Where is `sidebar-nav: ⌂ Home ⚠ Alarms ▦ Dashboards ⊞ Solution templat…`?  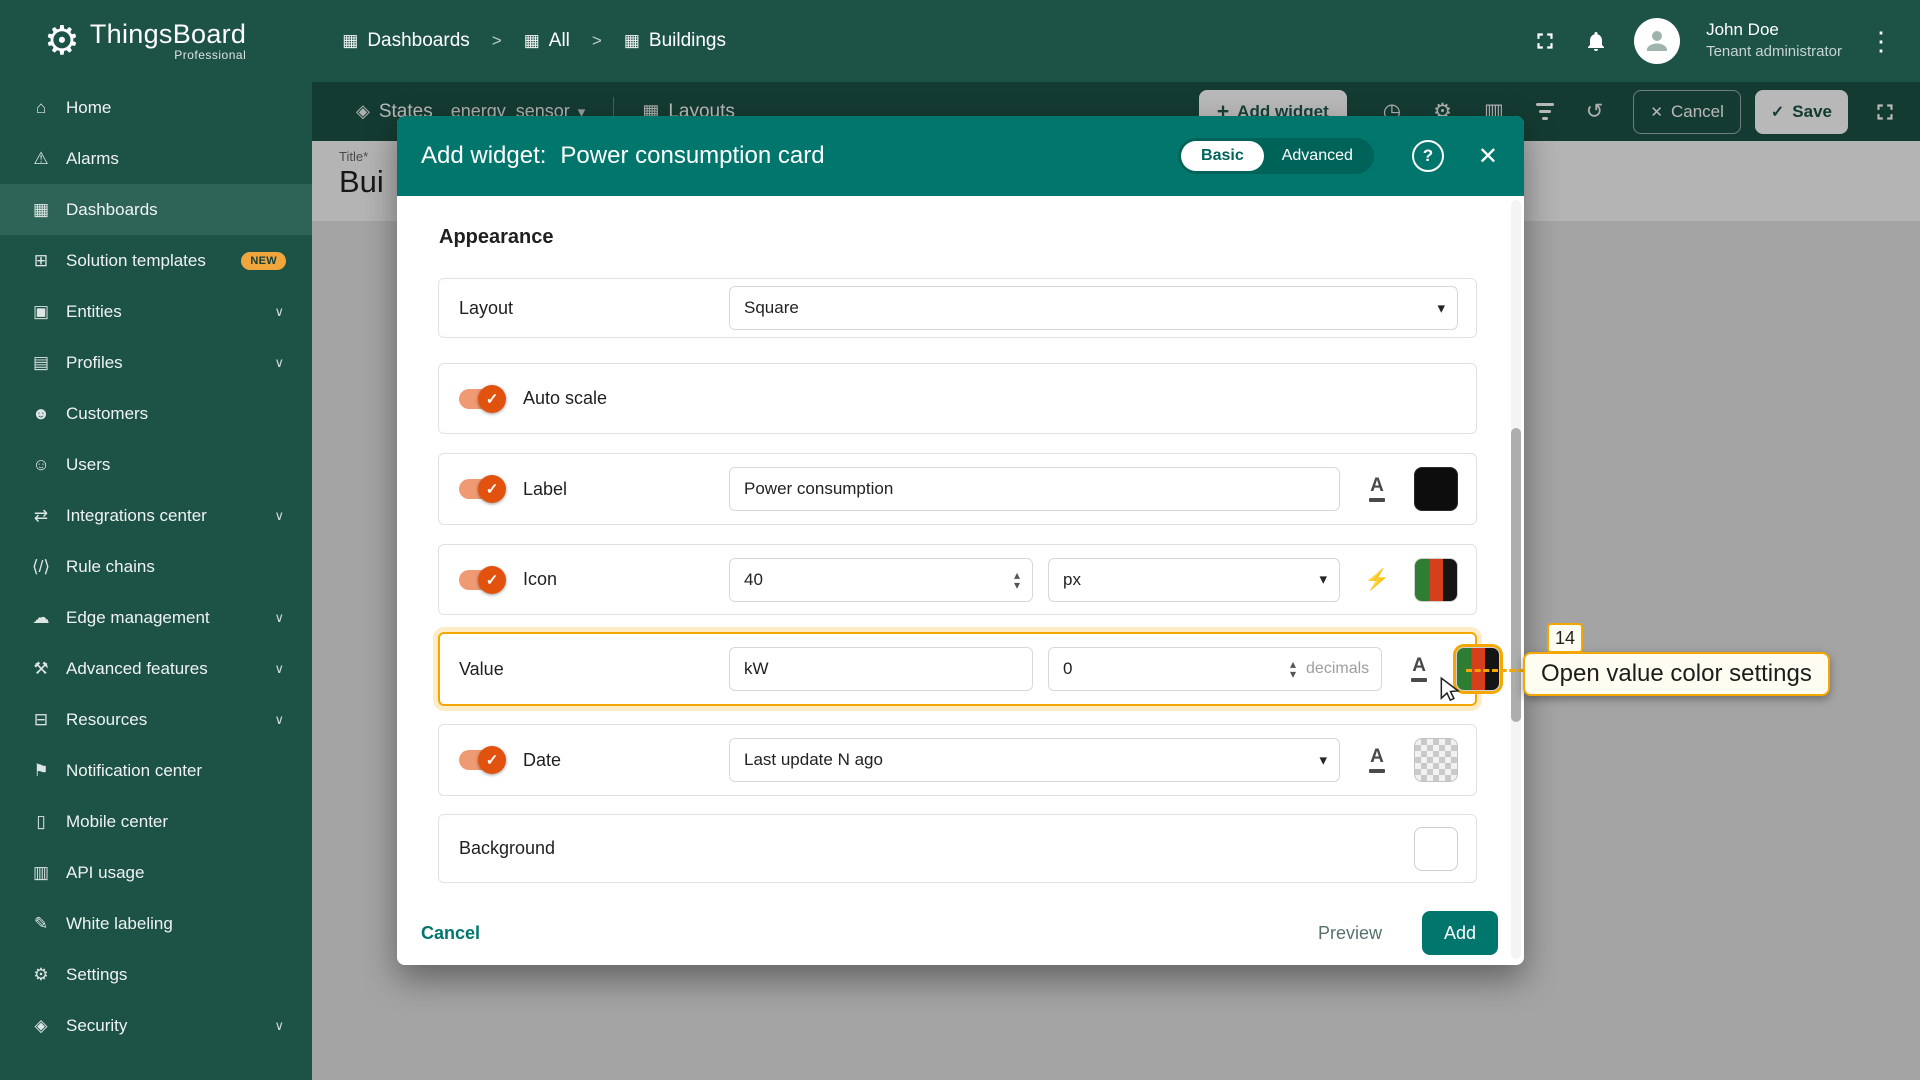 sidebar-nav: ⌂ Home ⚠ Alarms ▦ Dashboards ⊞ Solution templat… is located at coordinates (156, 566).